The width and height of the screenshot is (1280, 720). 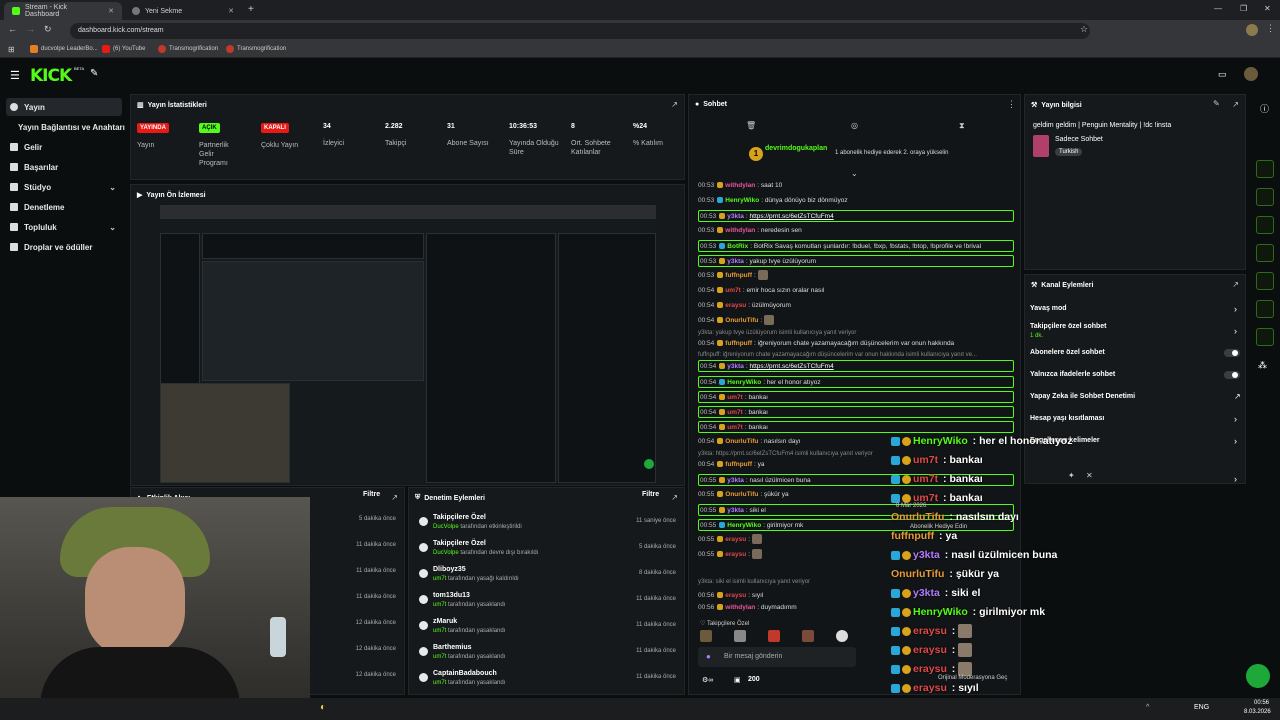 What do you see at coordinates (94, 73) in the screenshot?
I see `pin-icon: ✎` at bounding box center [94, 73].